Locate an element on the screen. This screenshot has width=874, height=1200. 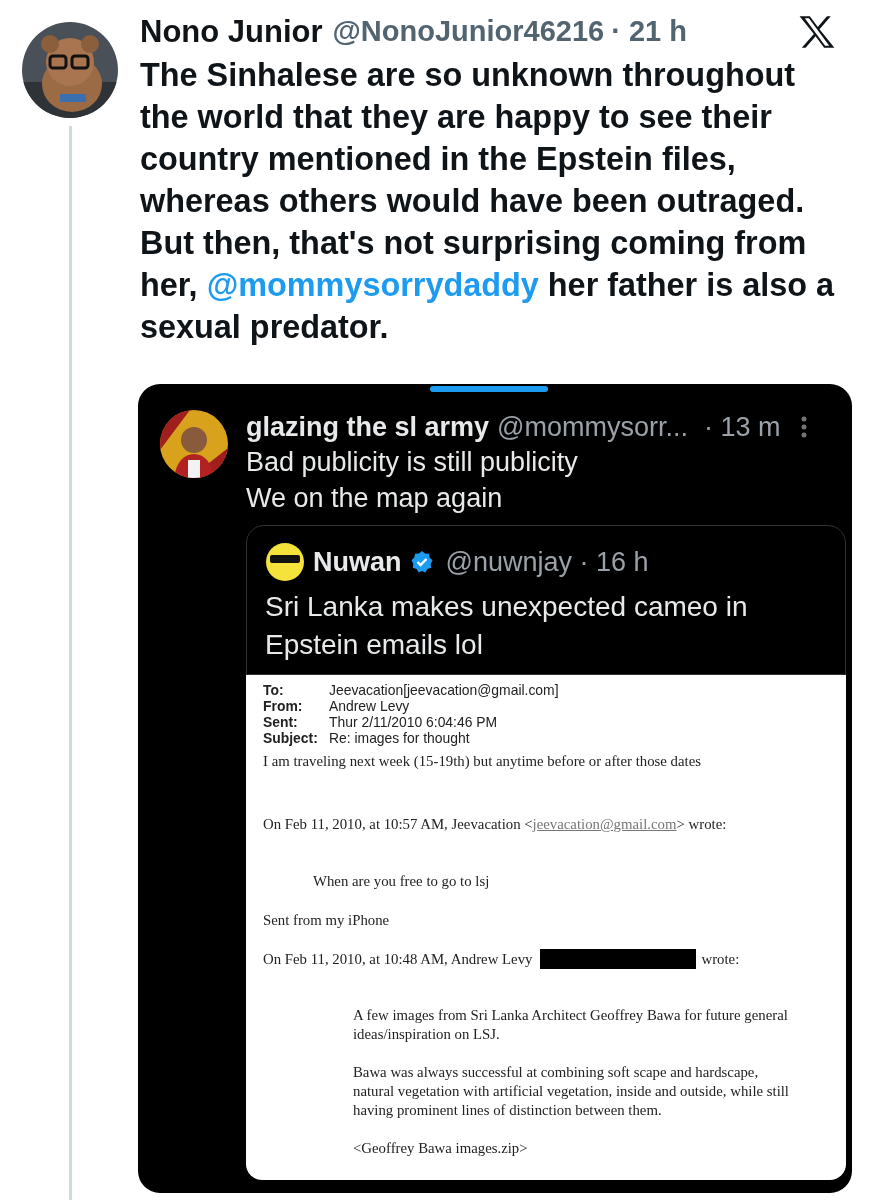
email-text: Bawa was always successful at combining soft scape and hardscape, natural vegetation with artificial vegetation, inside and outside, while still having prominent lines of distinction between them. is located at coordinates (571, 1091).